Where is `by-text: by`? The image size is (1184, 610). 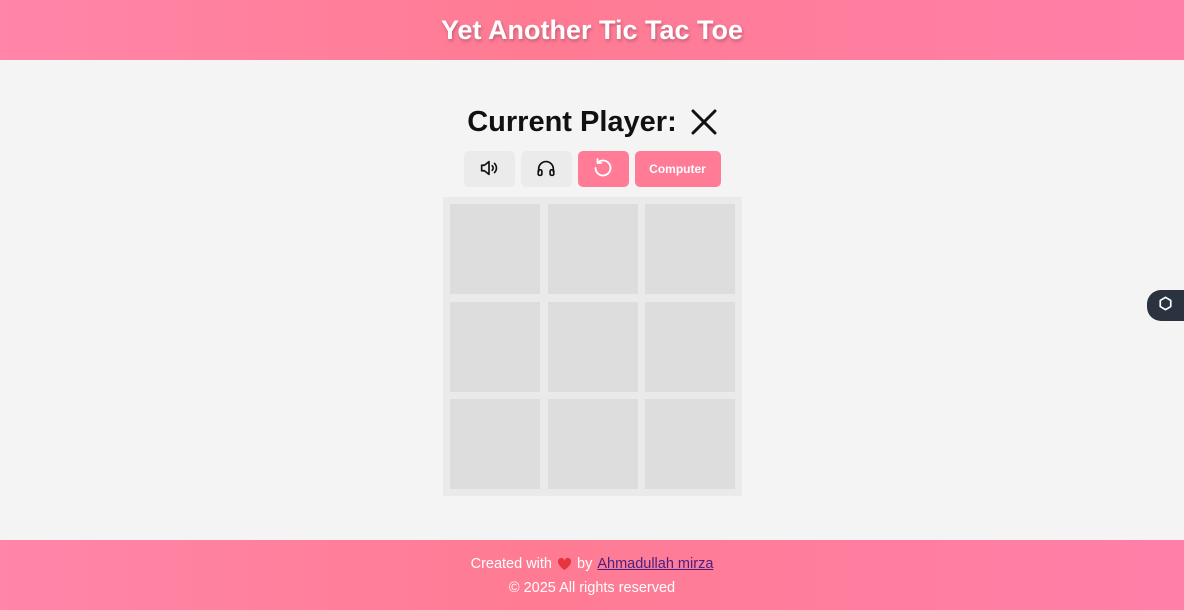
by-text: by is located at coordinates (585, 564).